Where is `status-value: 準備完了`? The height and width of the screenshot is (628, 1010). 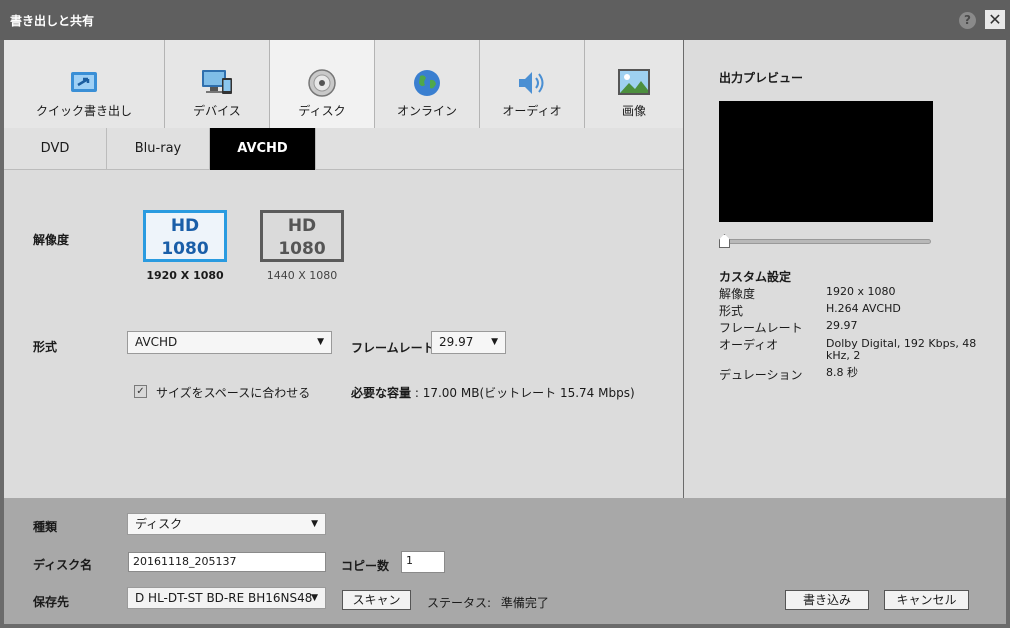 status-value: 準備完了 is located at coordinates (524, 603).